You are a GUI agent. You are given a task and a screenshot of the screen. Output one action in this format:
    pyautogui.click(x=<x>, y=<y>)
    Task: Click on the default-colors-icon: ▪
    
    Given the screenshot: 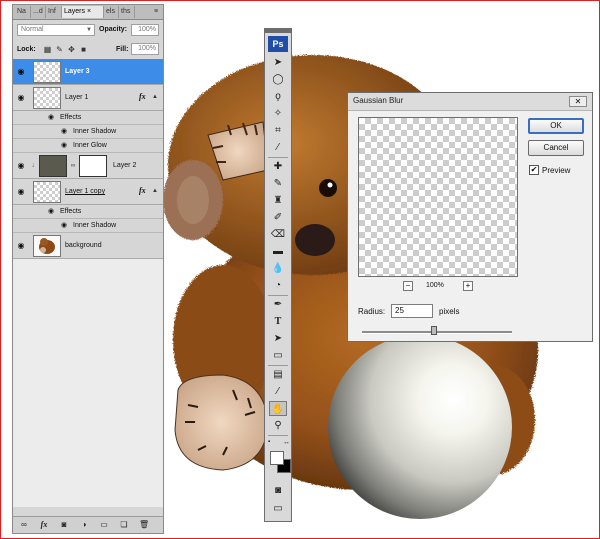 What is the action you would take?
    pyautogui.click(x=269, y=442)
    